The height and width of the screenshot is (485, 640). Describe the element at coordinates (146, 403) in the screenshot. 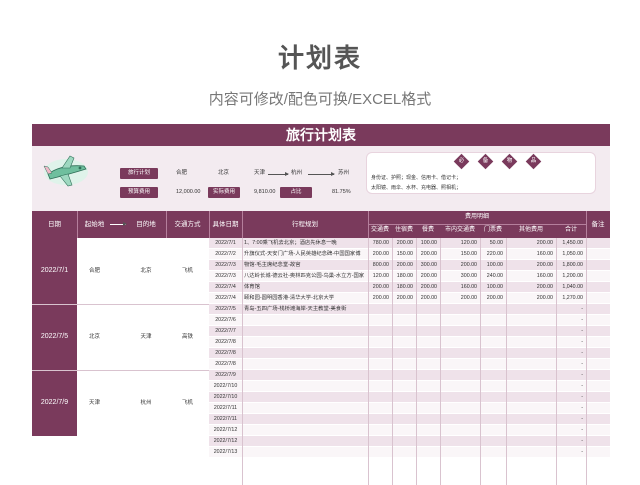

I see `group-destination: 杭州` at that location.